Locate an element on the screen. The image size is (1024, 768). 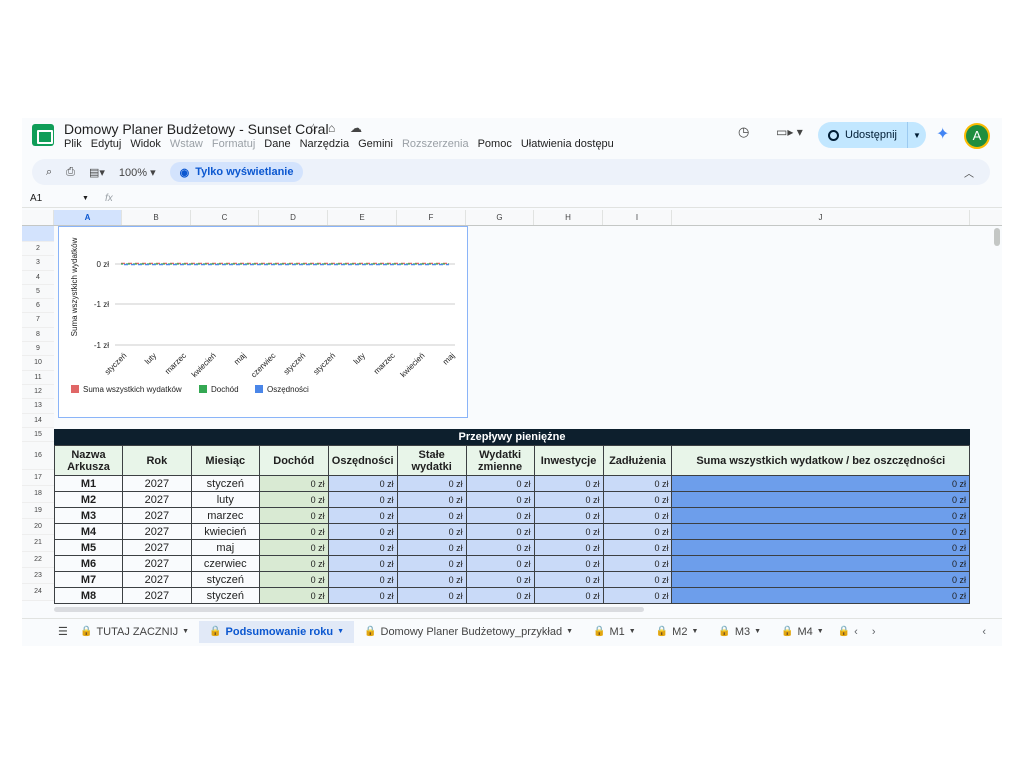
row-header-13: 13 is located at coordinates (38, 406).